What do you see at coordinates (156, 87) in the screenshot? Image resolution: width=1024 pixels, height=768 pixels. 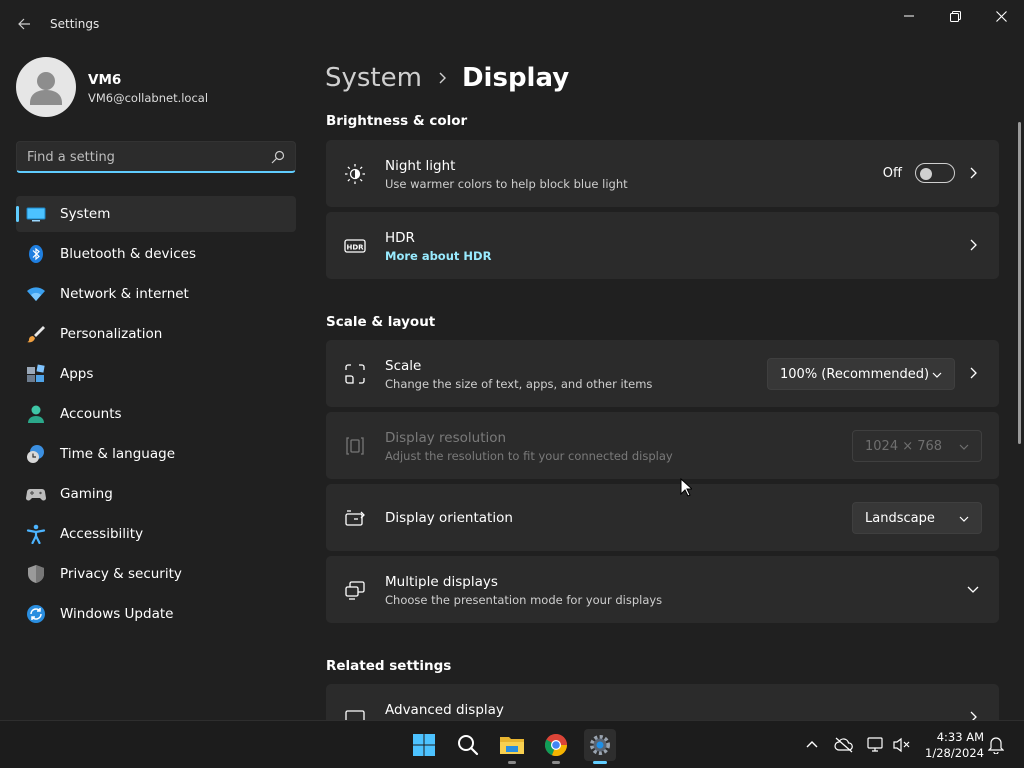 I see `user-profile: VM6 VM6@collabnet.local` at bounding box center [156, 87].